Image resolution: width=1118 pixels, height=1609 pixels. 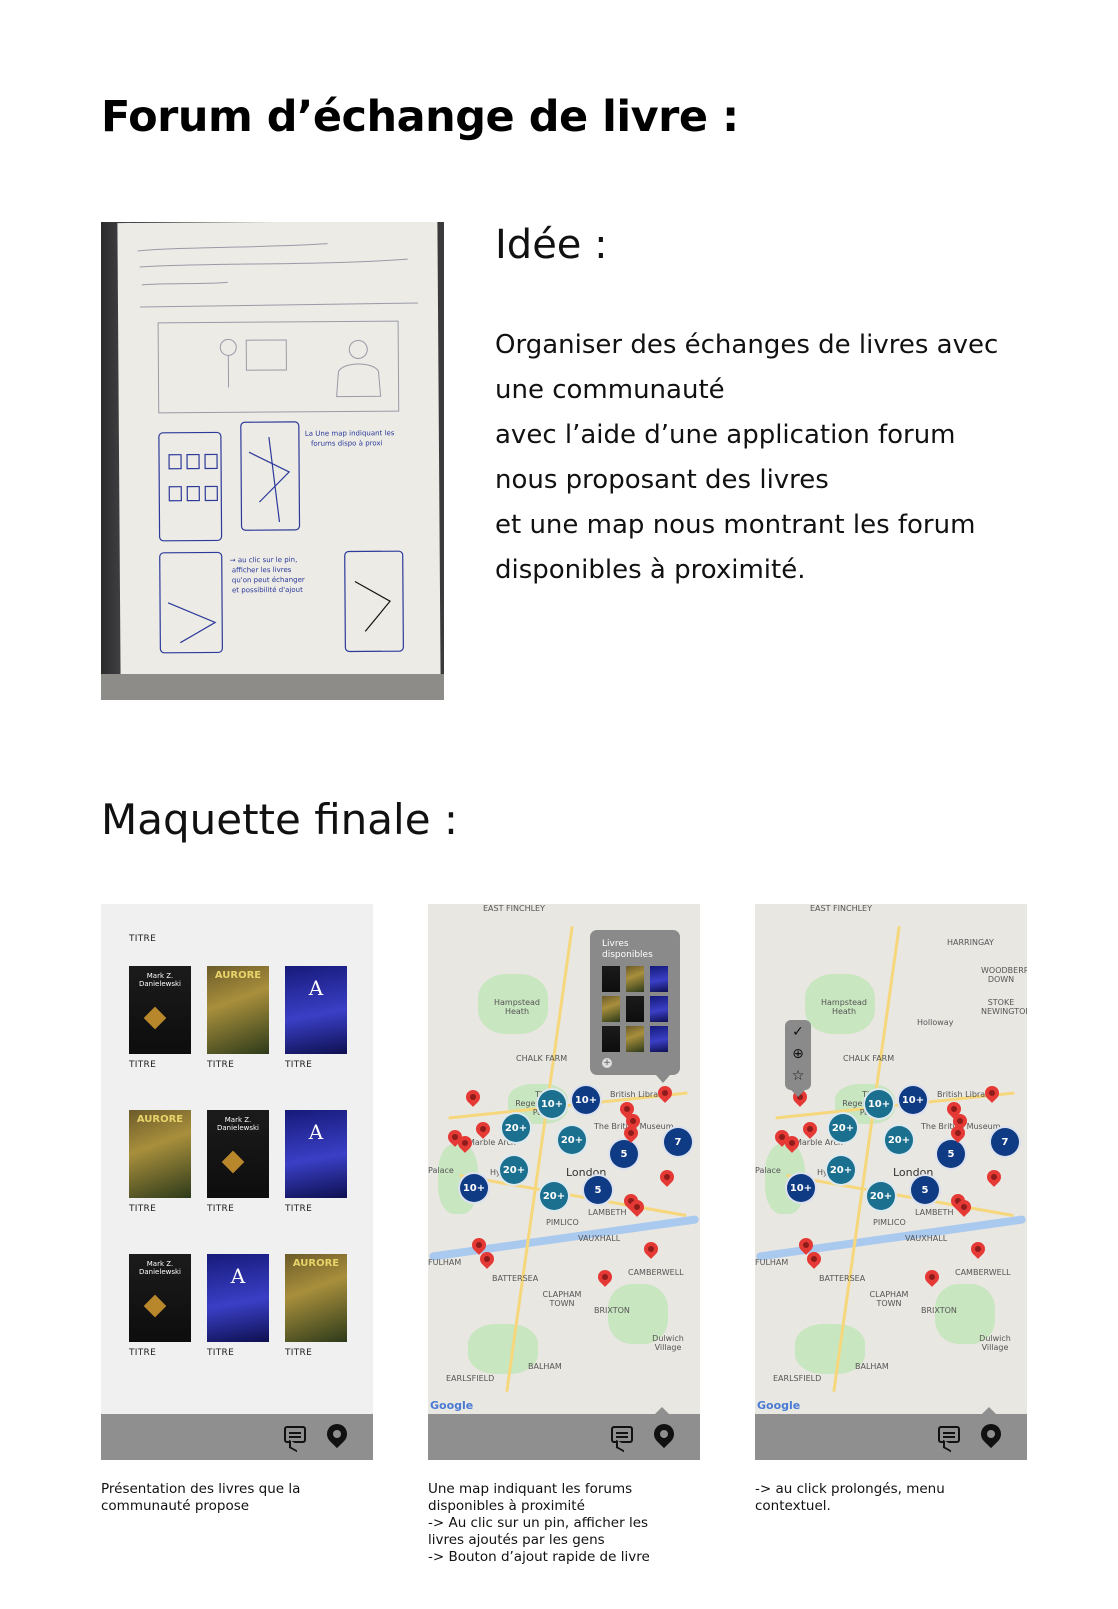 What do you see at coordinates (562, 1222) in the screenshot?
I see `map-label: PIMLICO` at bounding box center [562, 1222].